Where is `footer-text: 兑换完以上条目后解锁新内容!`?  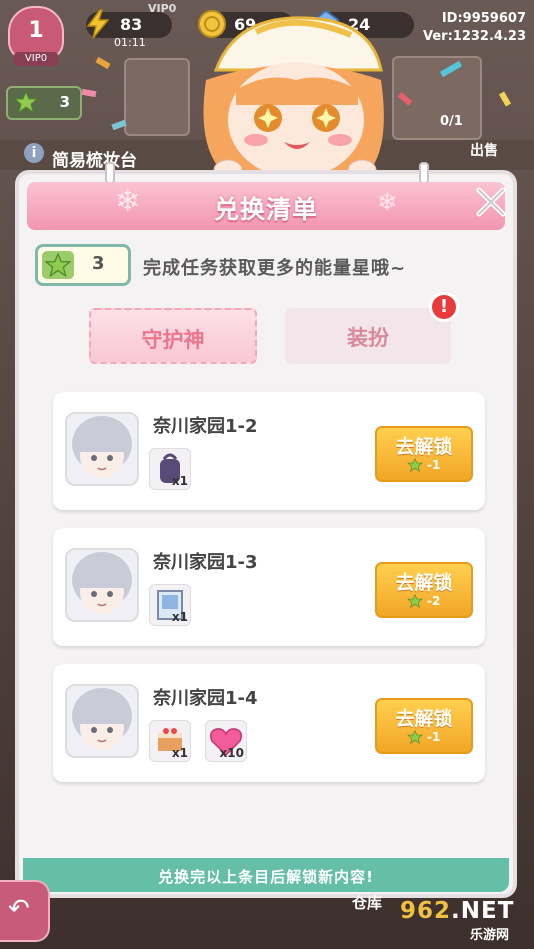 footer-text: 兑换完以上条目后解锁新内容! is located at coordinates (266, 877).